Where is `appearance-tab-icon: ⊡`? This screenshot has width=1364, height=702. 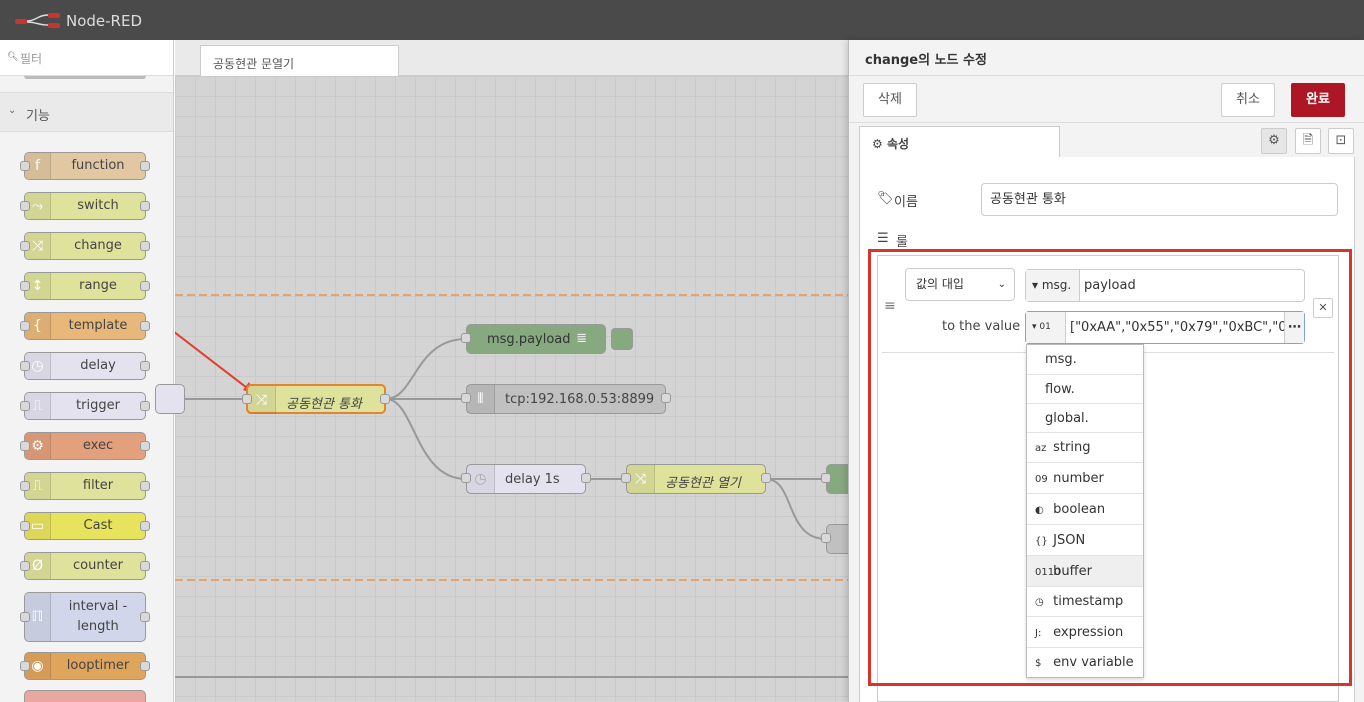
appearance-tab-icon: ⊡ is located at coordinates (1341, 141).